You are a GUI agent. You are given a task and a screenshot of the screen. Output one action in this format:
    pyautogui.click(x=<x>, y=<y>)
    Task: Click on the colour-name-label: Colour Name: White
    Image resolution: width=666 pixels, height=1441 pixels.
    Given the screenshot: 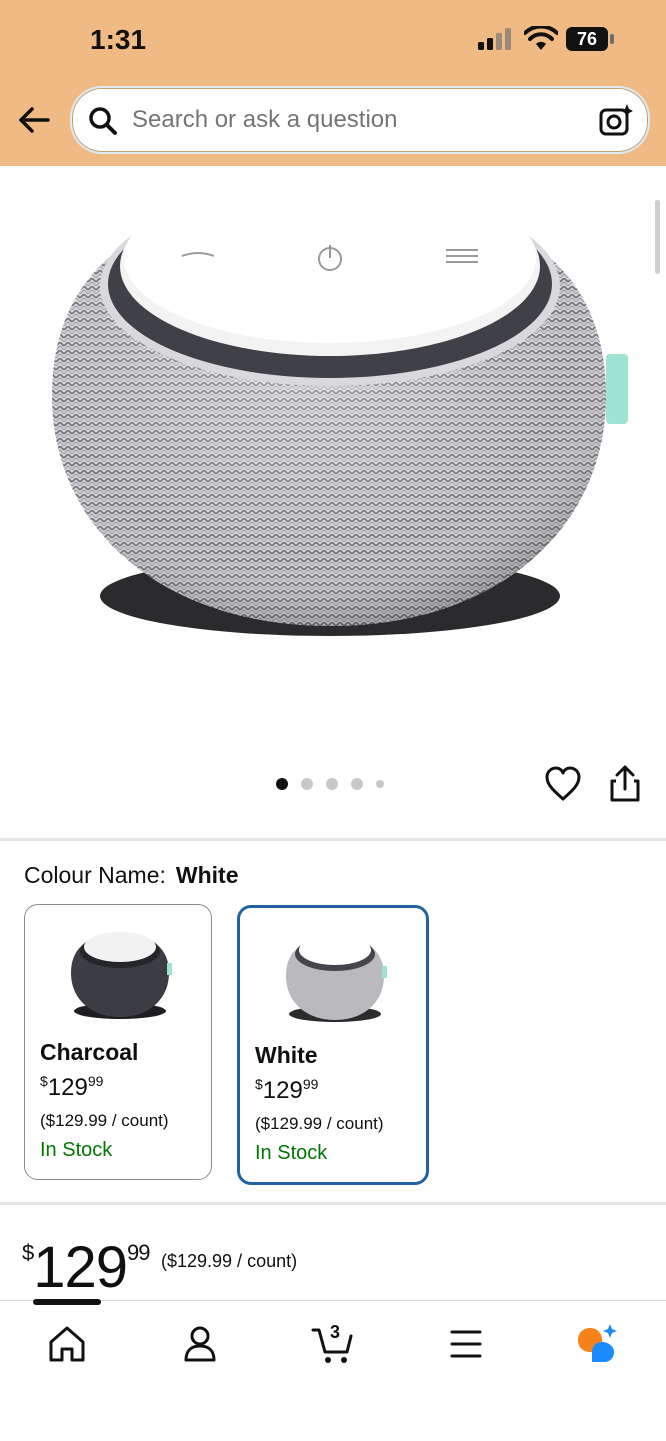 What is the action you would take?
    pyautogui.click(x=131, y=875)
    